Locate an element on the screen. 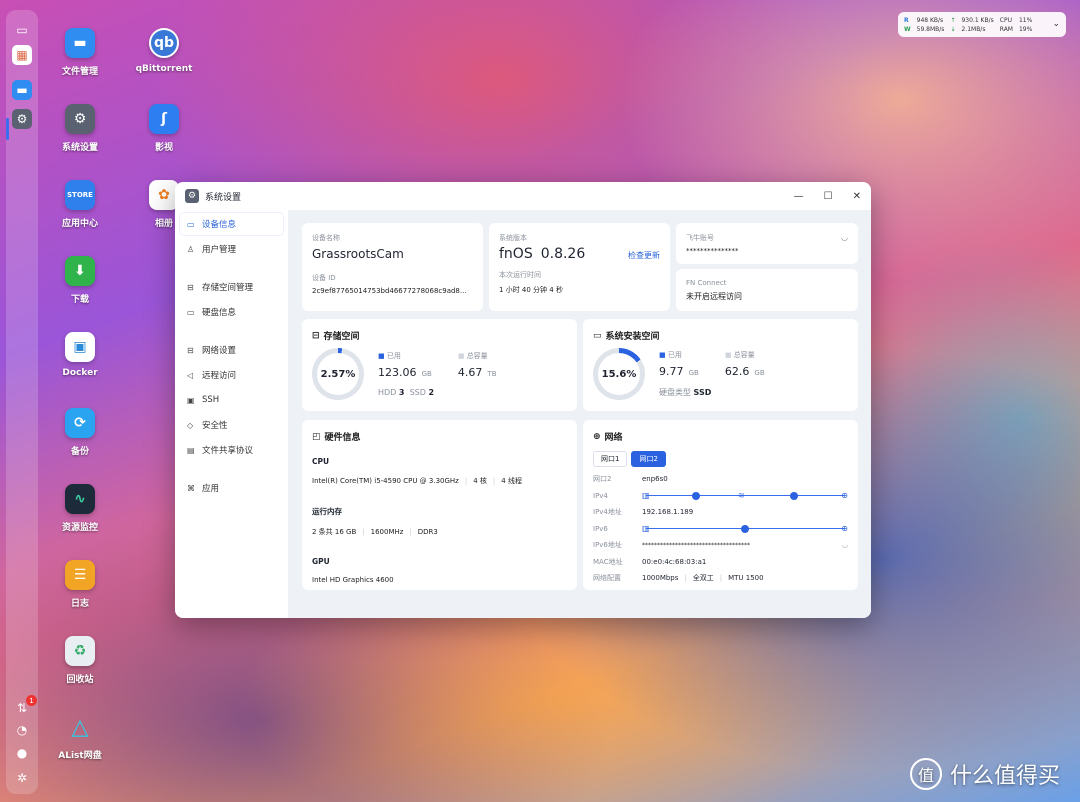 This screenshot has height=802, width=1080. desktop-icon-appcenter: STORE 应用中心 is located at coordinates (80, 204).